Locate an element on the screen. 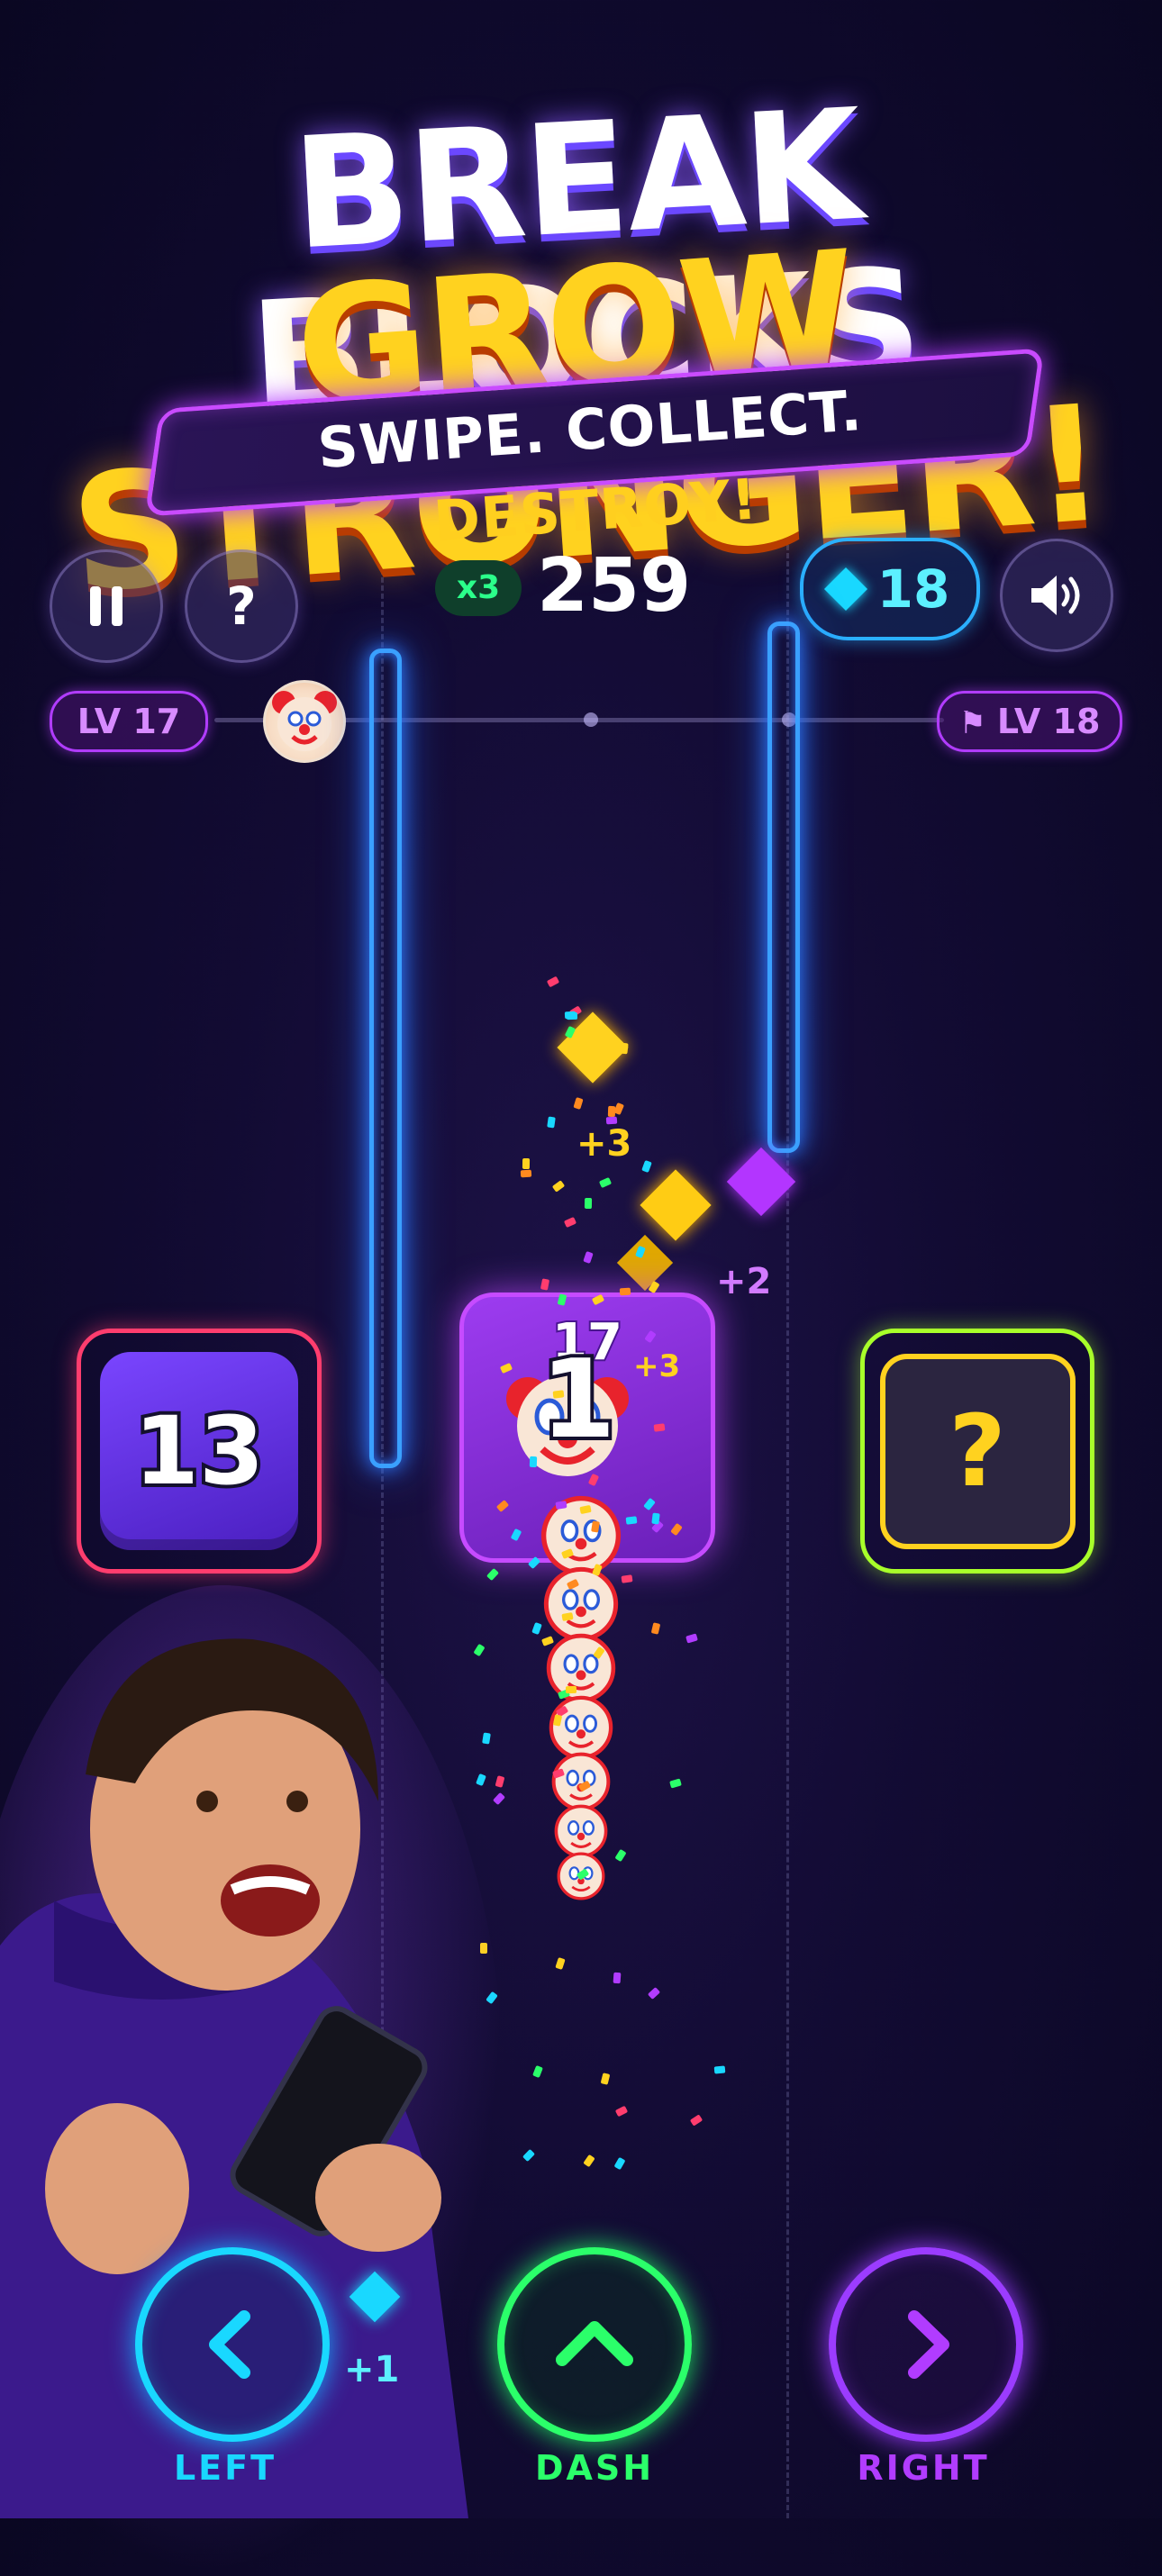 This screenshot has width=1162, height=2576. dash-button is located at coordinates (594, 2344).